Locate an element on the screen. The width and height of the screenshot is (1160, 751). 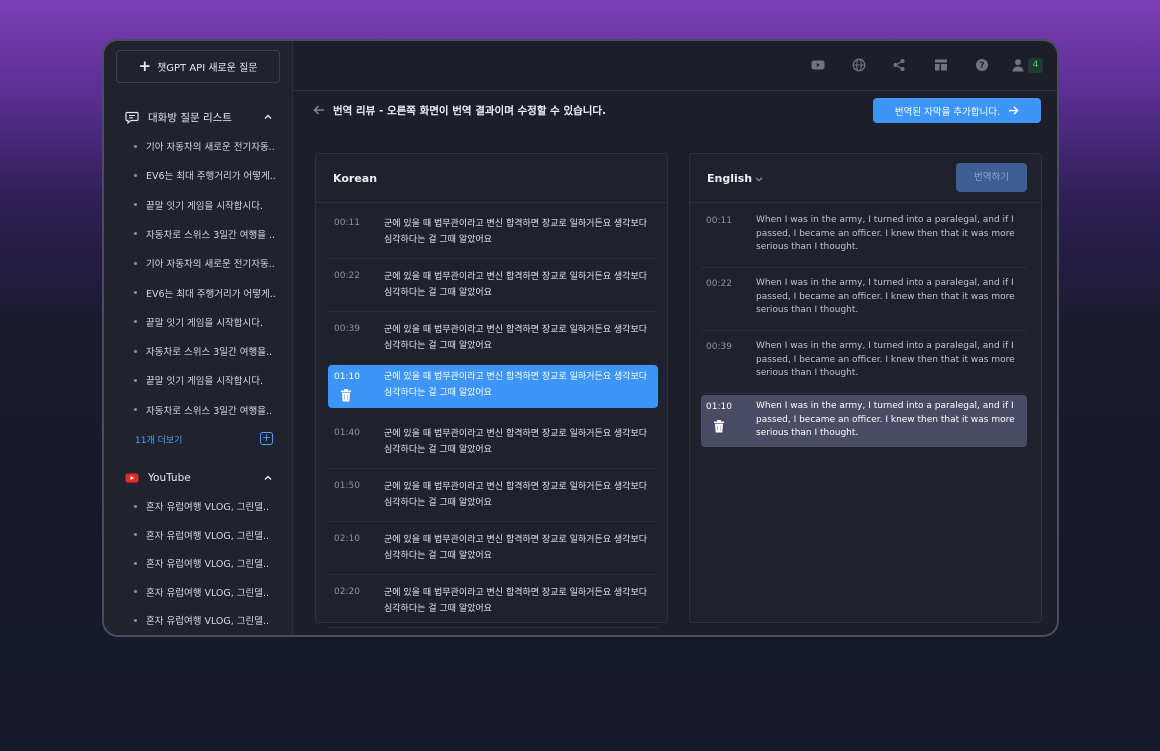
timestamp: 00:39 is located at coordinates (719, 347).